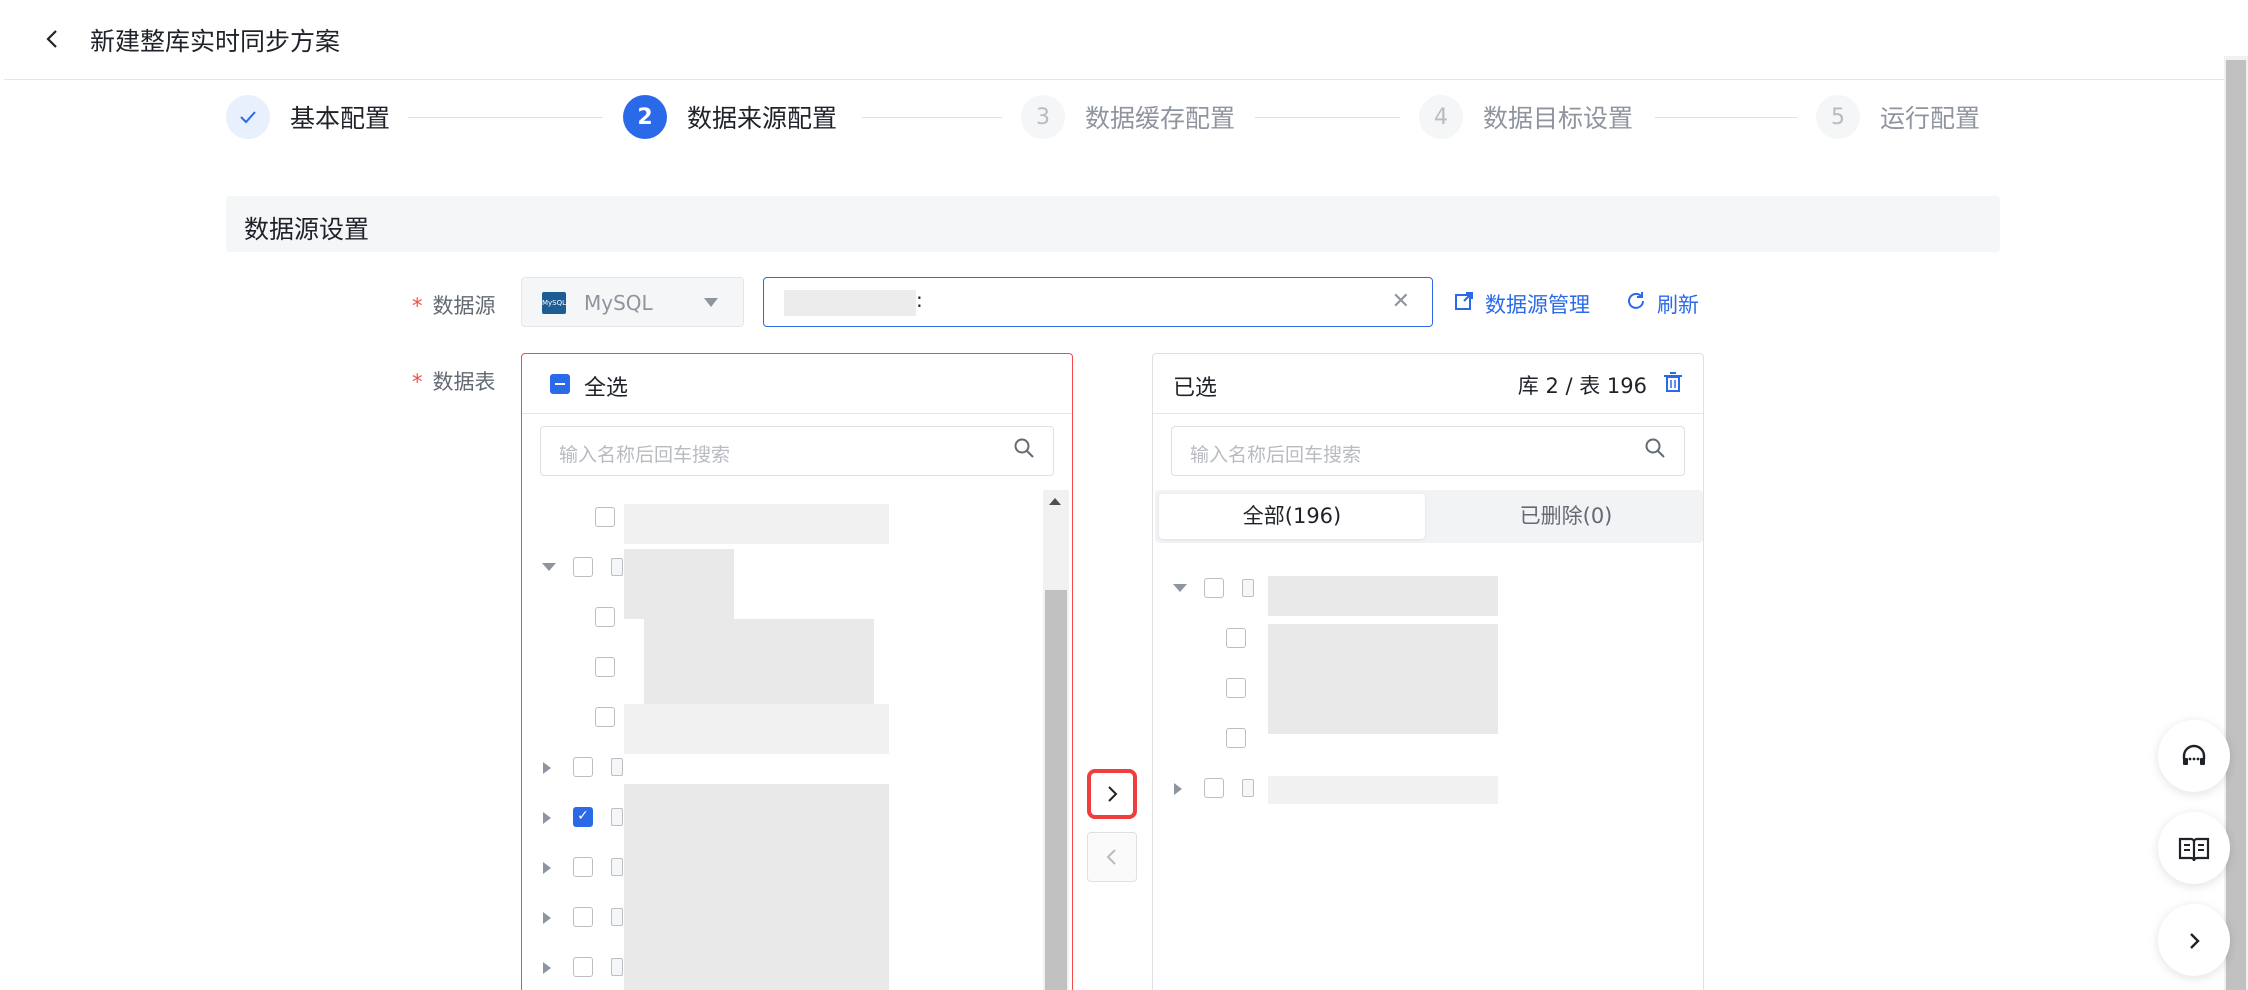 The width and height of the screenshot is (2248, 990). I want to click on header-bar: 新建整库实时同步方案, so click(1114, 40).